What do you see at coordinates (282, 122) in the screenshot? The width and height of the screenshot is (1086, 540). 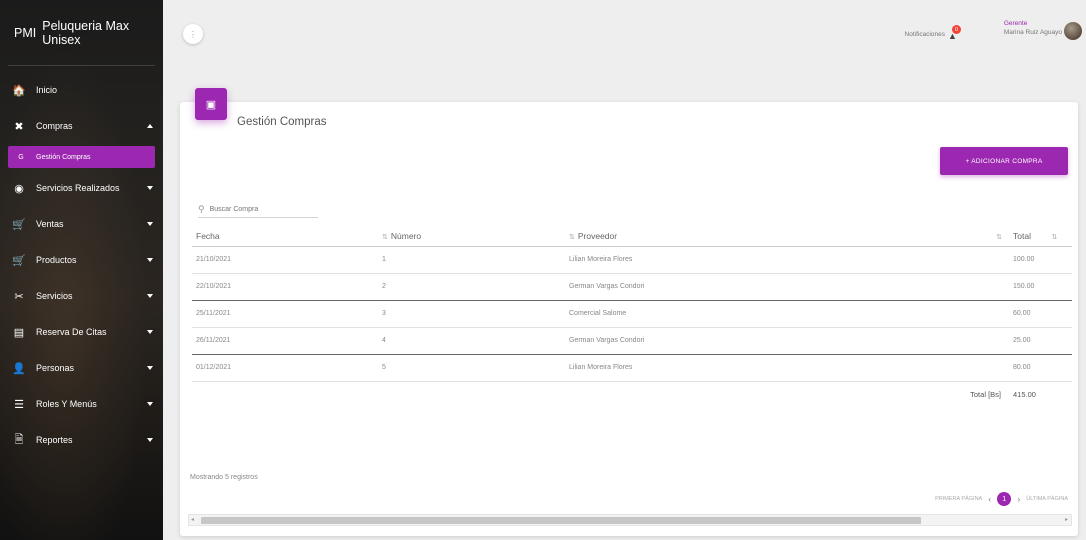 I see `page-title: Gestión Compras` at bounding box center [282, 122].